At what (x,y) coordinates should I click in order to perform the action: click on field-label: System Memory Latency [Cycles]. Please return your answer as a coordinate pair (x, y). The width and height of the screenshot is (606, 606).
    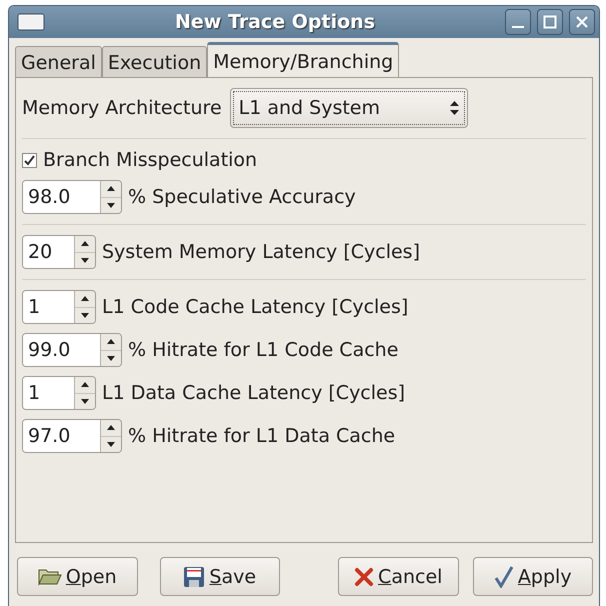
    Looking at the image, I should click on (261, 252).